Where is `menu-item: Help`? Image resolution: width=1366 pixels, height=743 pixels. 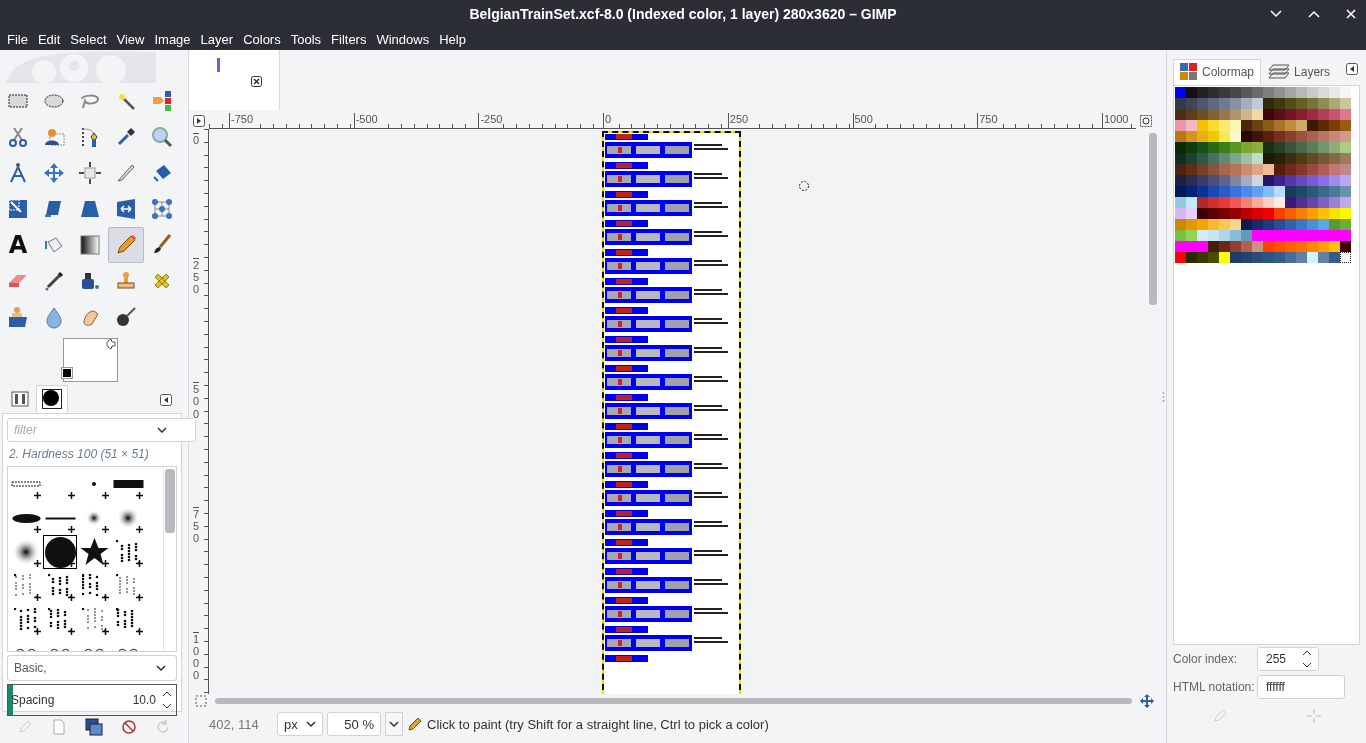 menu-item: Help is located at coordinates (452, 39).